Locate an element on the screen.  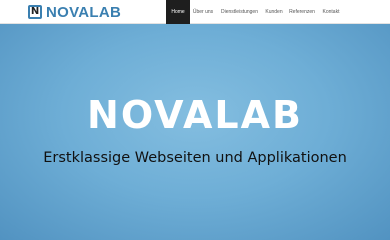
nav-item-kunden: Kunden is located at coordinates (274, 12).